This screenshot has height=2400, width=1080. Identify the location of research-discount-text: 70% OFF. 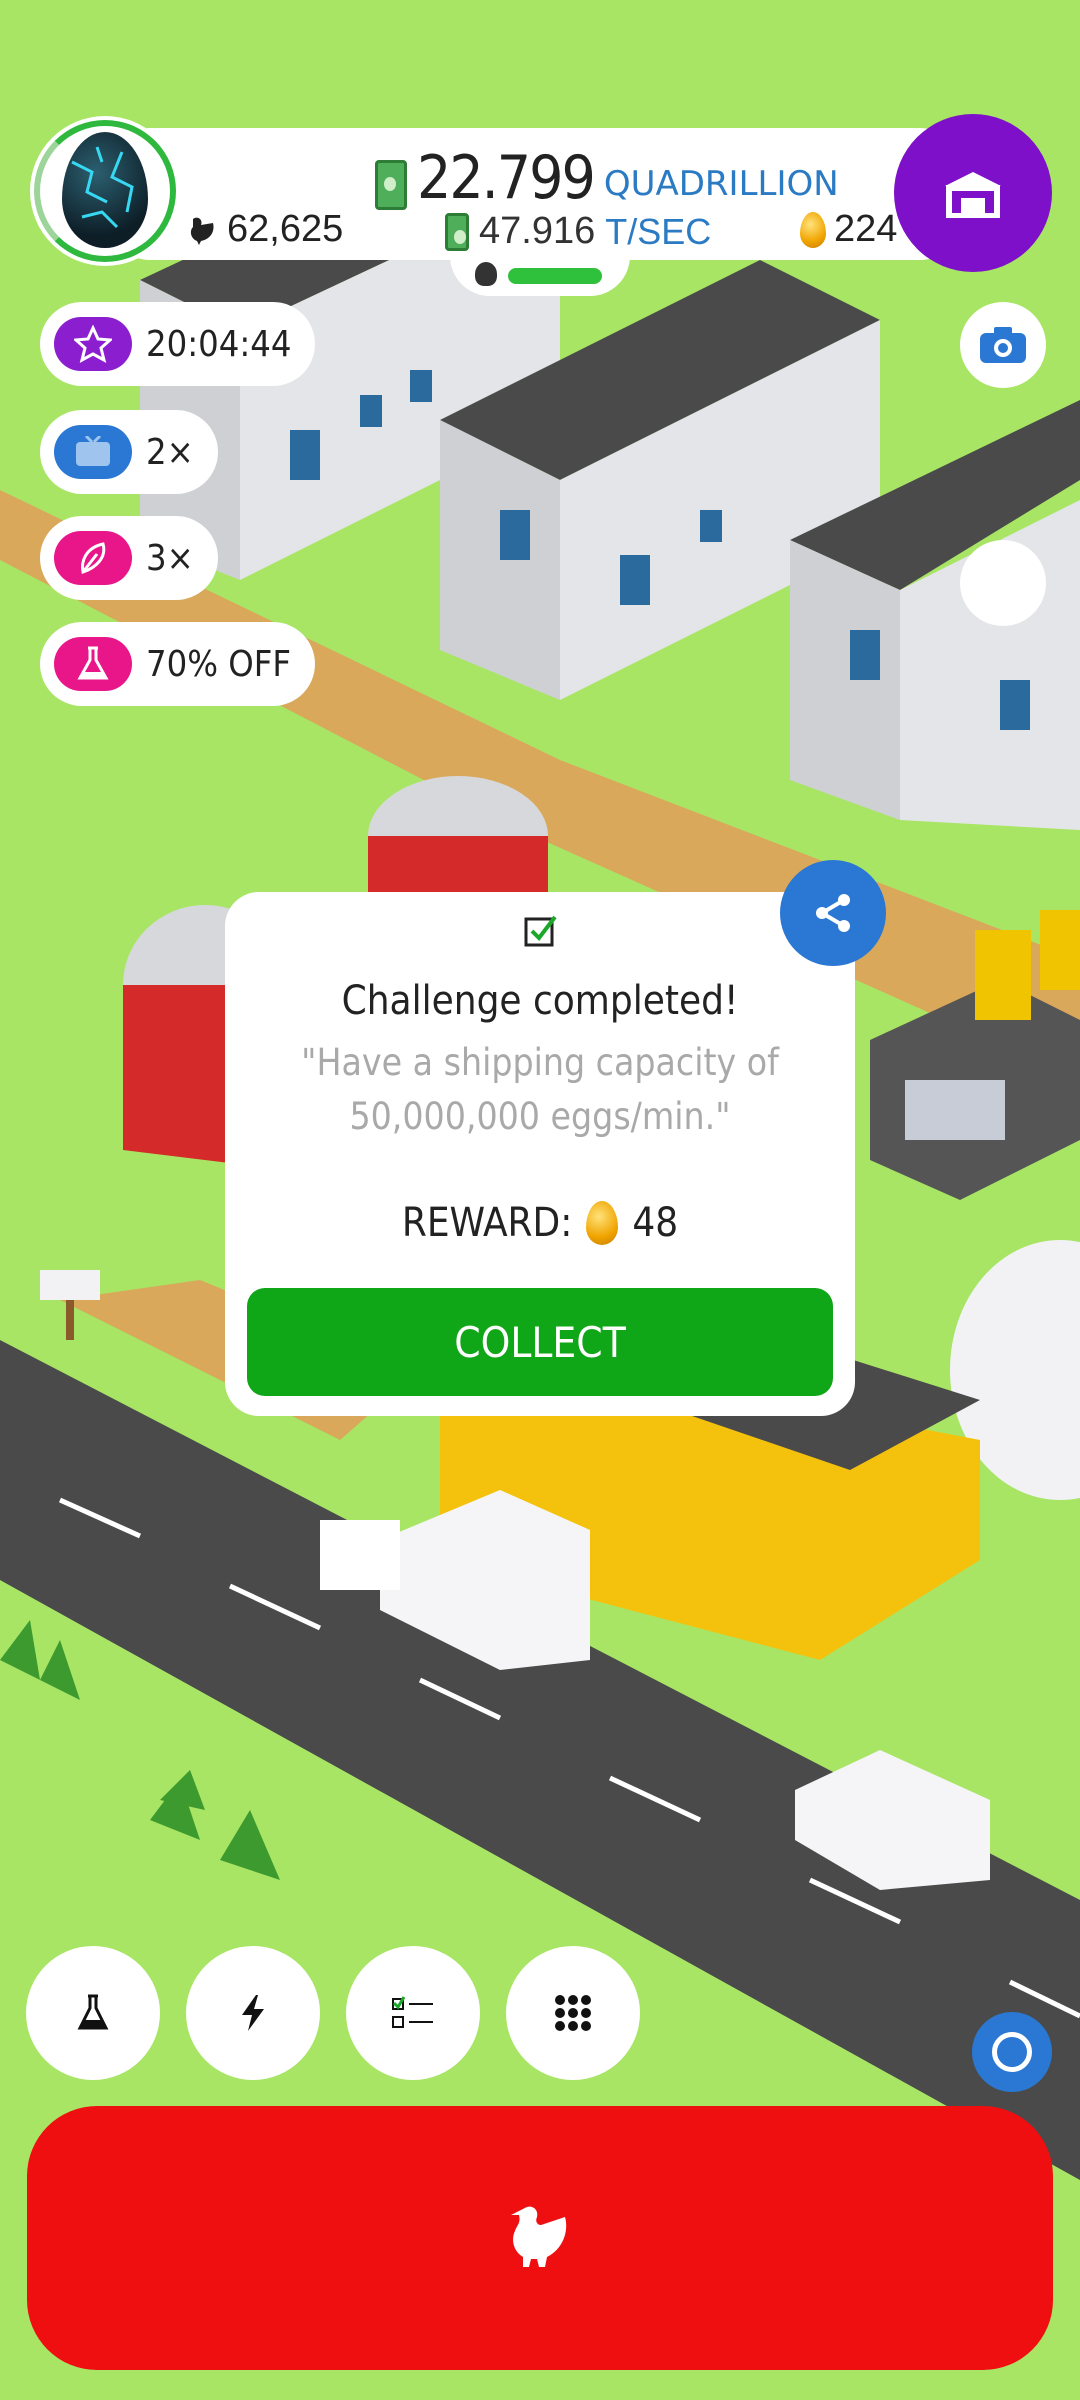
(219, 664).